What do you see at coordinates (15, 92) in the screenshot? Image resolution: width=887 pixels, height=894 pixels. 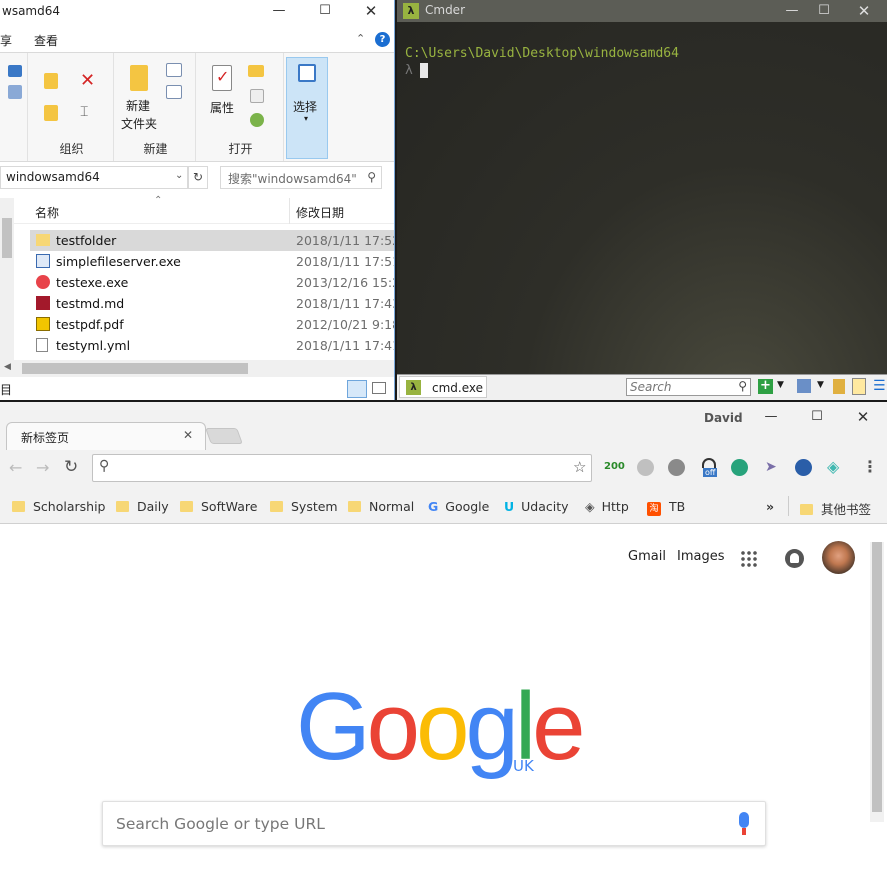 I see `paste-shortcut-icon` at bounding box center [15, 92].